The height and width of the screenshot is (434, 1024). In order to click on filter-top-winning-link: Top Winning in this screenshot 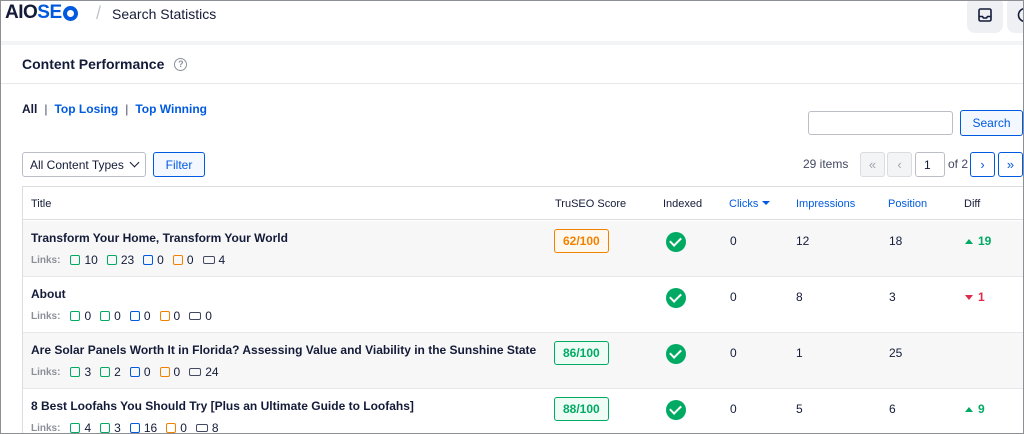, I will do `click(171, 109)`.